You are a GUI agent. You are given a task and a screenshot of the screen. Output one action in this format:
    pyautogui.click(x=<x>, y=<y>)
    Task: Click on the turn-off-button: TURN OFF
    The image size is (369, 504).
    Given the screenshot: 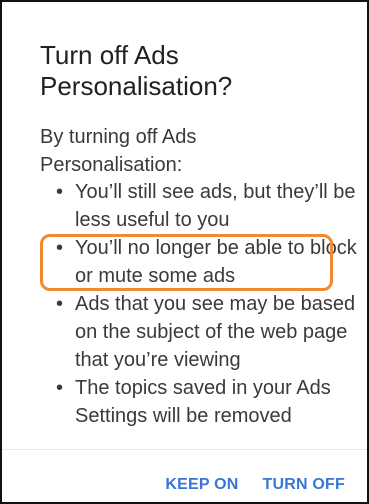 What is the action you would take?
    pyautogui.click(x=304, y=485)
    